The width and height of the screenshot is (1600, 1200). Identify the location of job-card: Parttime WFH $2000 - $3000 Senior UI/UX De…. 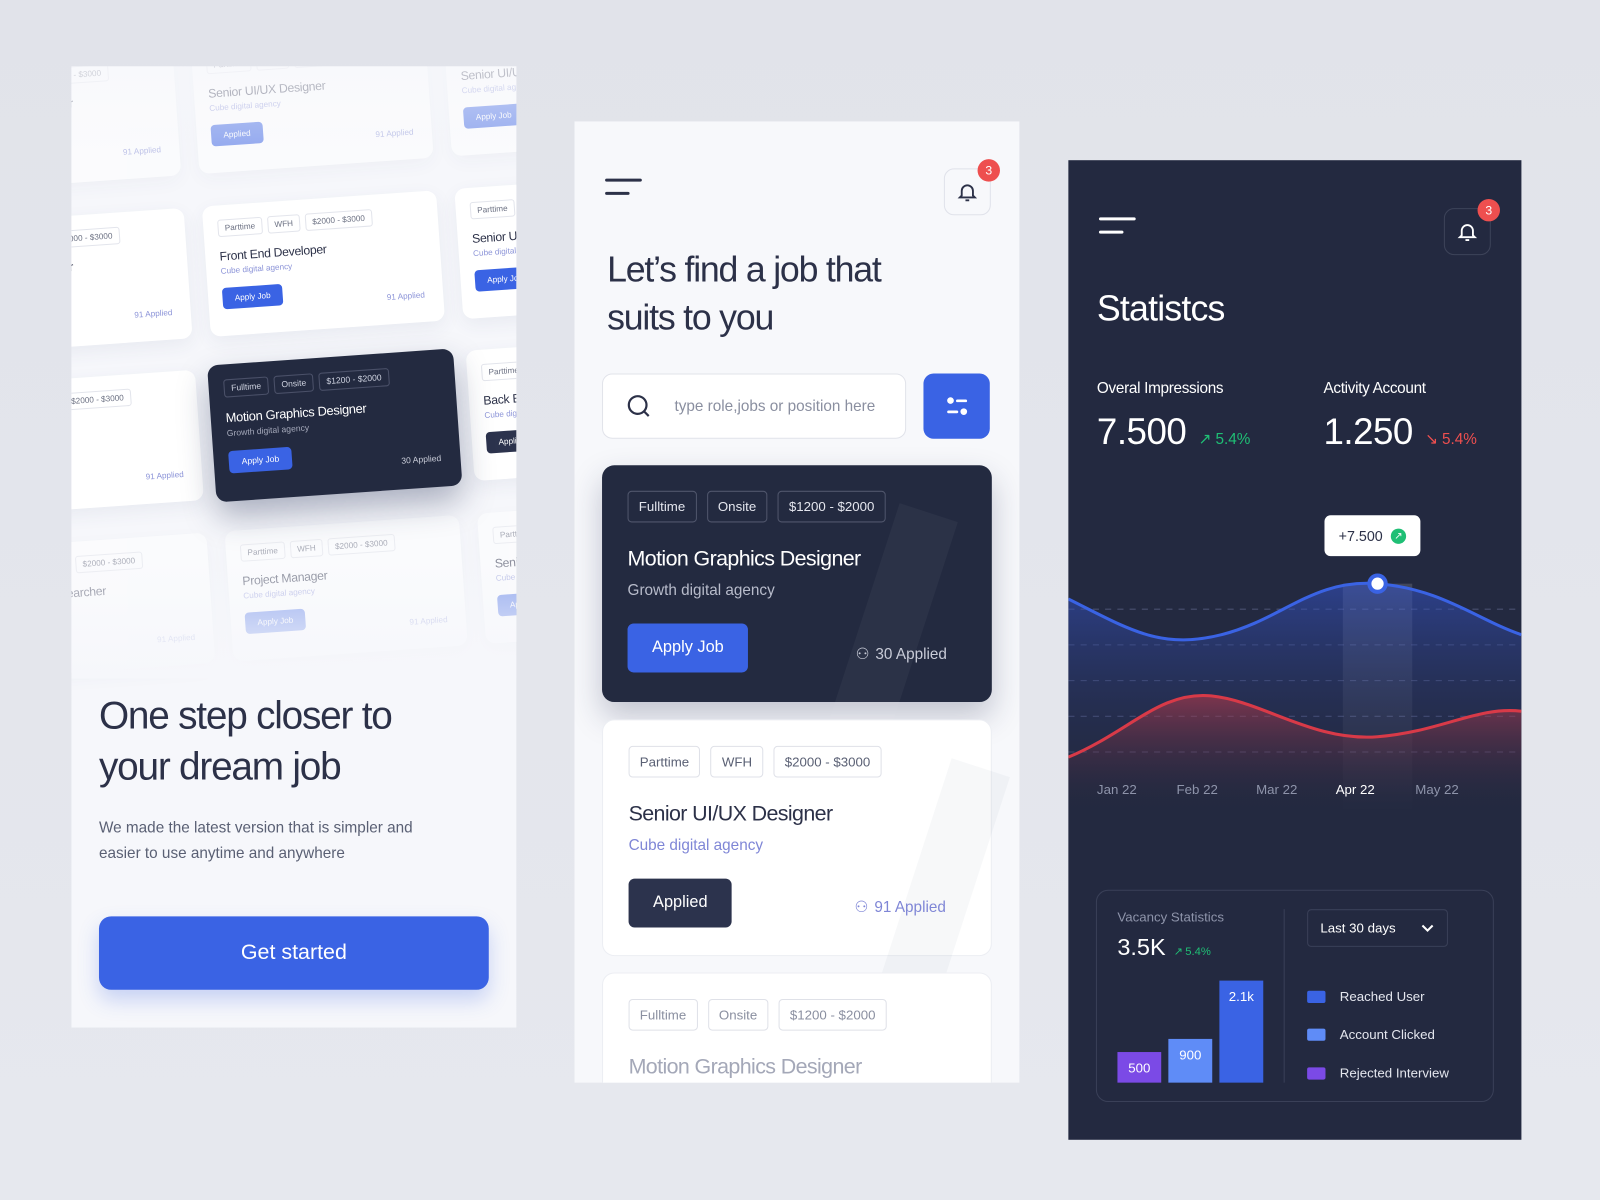
(797, 838).